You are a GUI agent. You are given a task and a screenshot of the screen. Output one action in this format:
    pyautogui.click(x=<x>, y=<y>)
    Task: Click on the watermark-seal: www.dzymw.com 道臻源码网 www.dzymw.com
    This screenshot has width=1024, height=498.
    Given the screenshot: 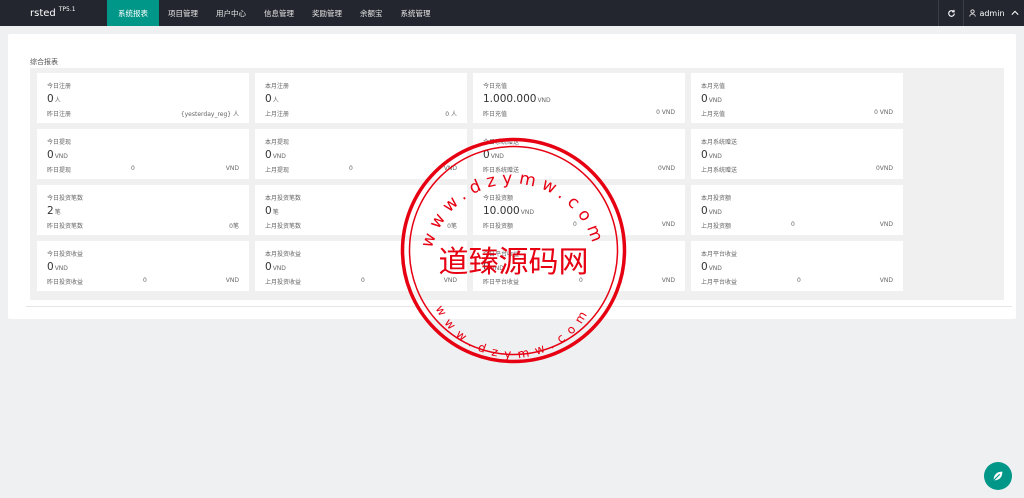 What is the action you would take?
    pyautogui.click(x=513, y=250)
    